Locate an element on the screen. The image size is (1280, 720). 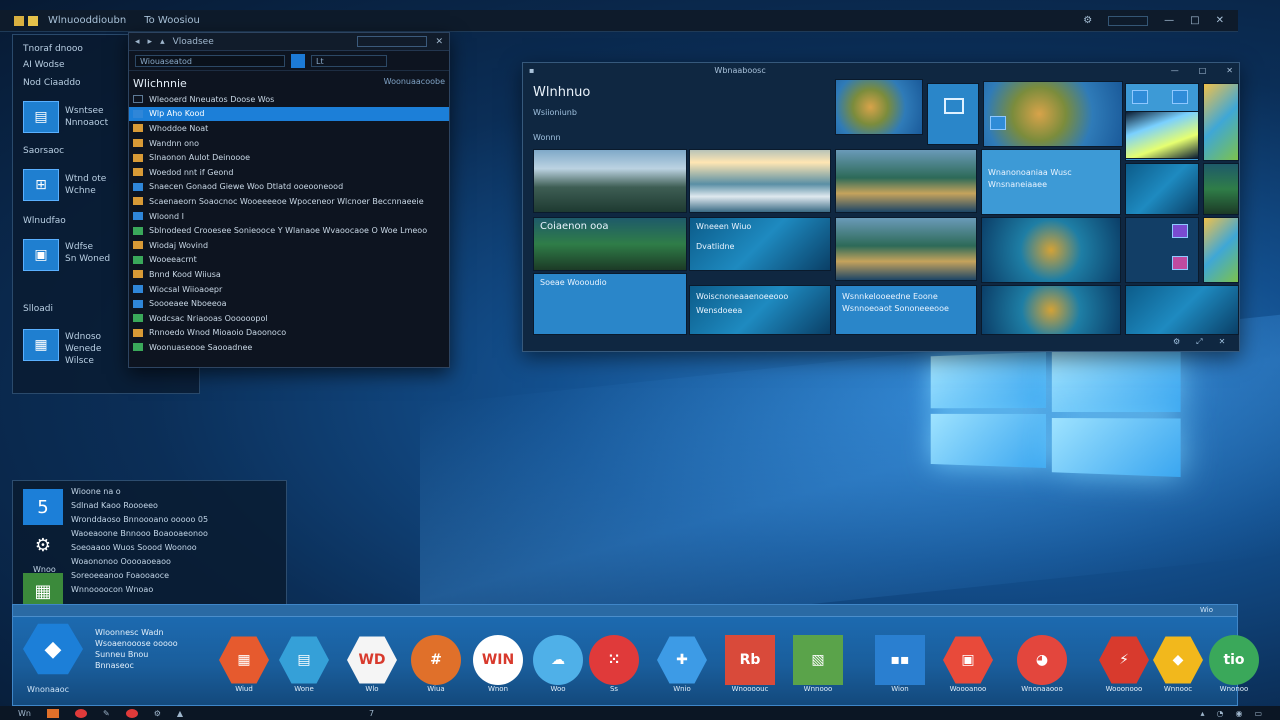
side-item: Wdnoso is located at coordinates (83, 337).